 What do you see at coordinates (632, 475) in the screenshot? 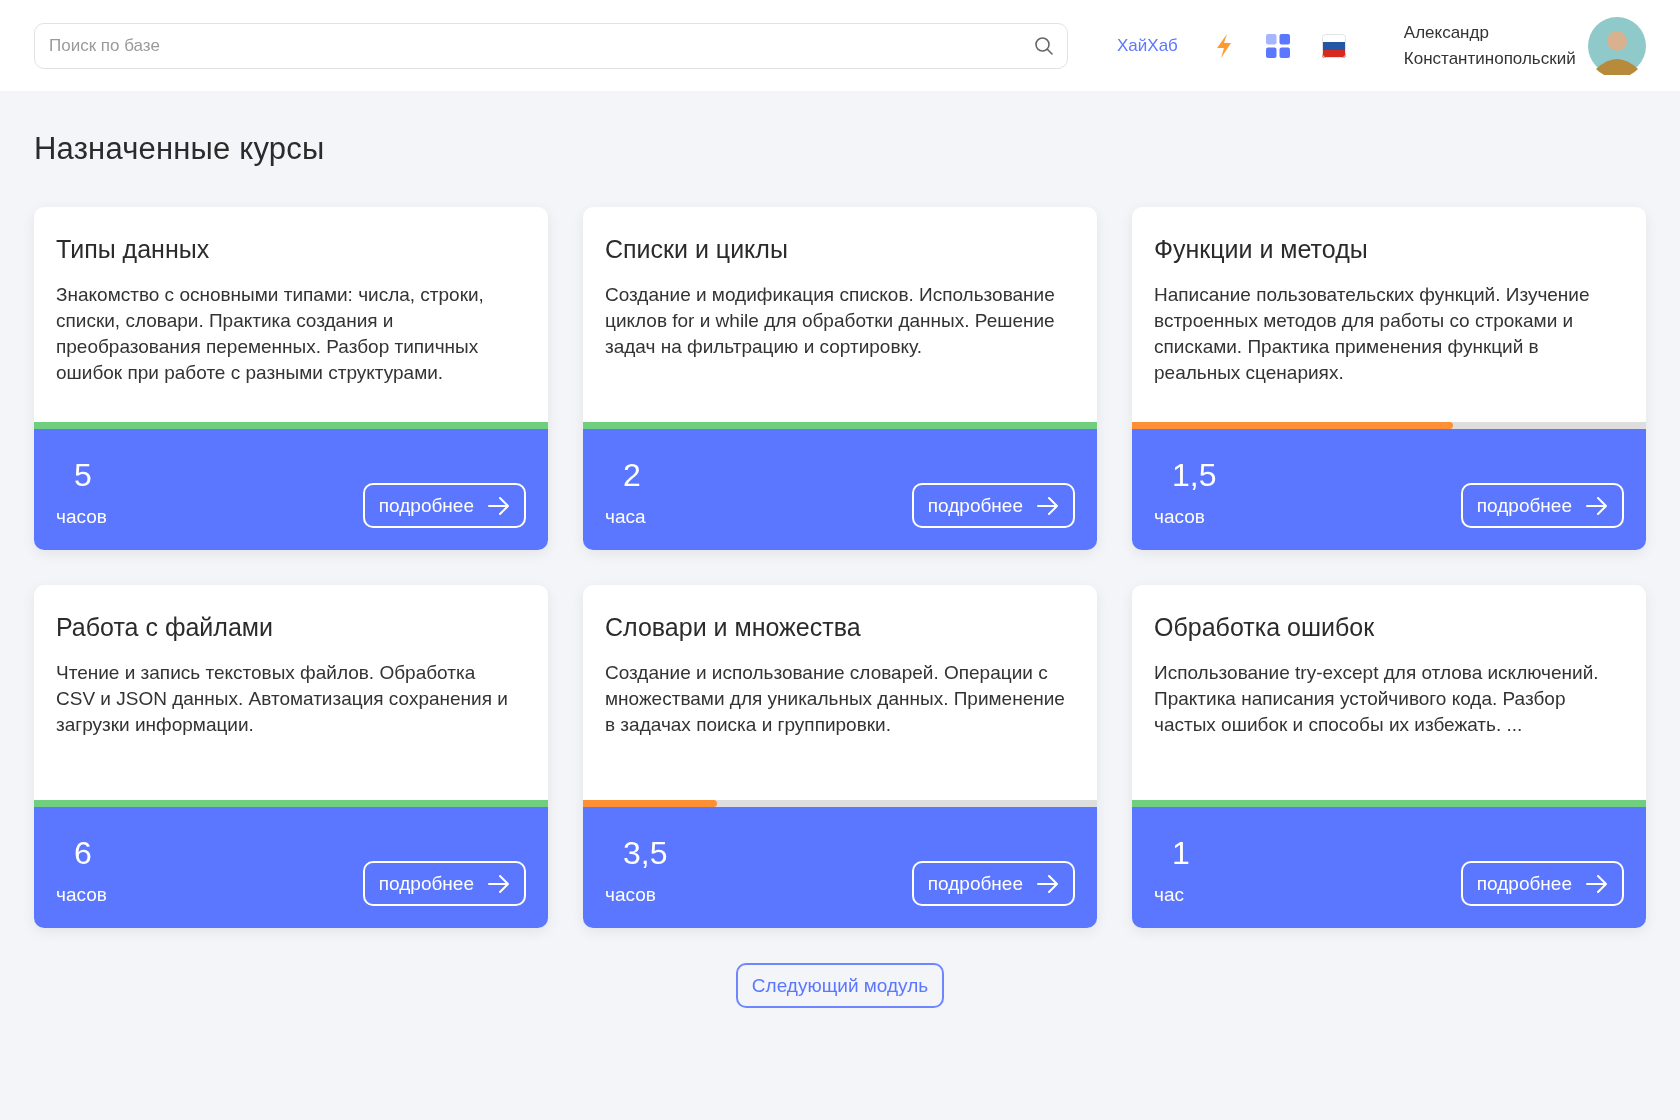
I see `hours-count: 2` at bounding box center [632, 475].